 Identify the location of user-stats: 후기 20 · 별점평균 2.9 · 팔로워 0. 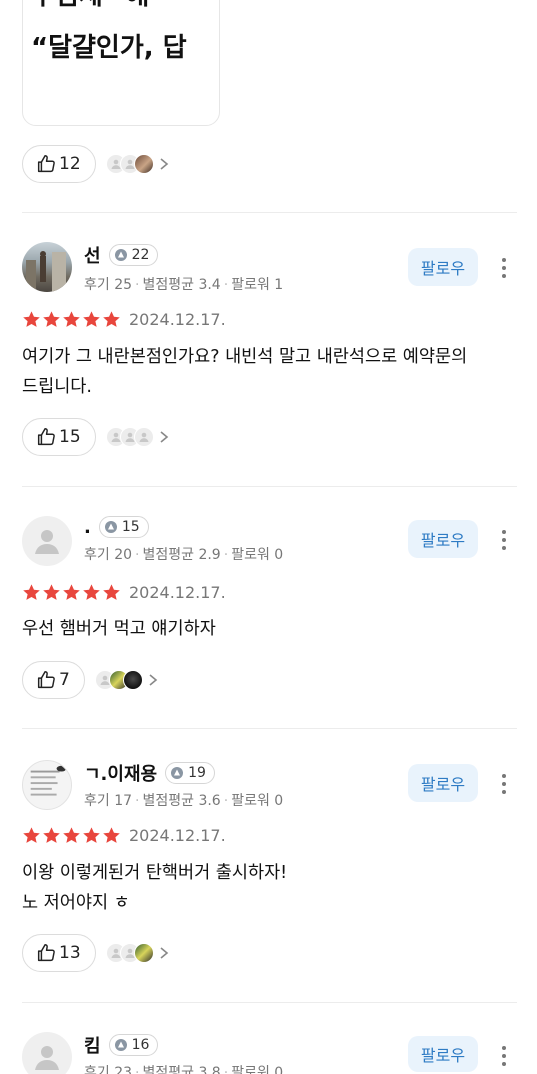
(184, 555).